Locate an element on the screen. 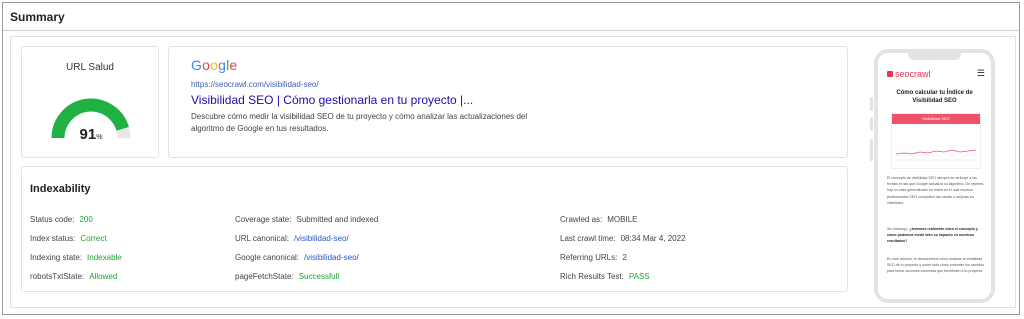 The height and width of the screenshot is (319, 1024). coverage-state-label: Coverage state: is located at coordinates (263, 219).